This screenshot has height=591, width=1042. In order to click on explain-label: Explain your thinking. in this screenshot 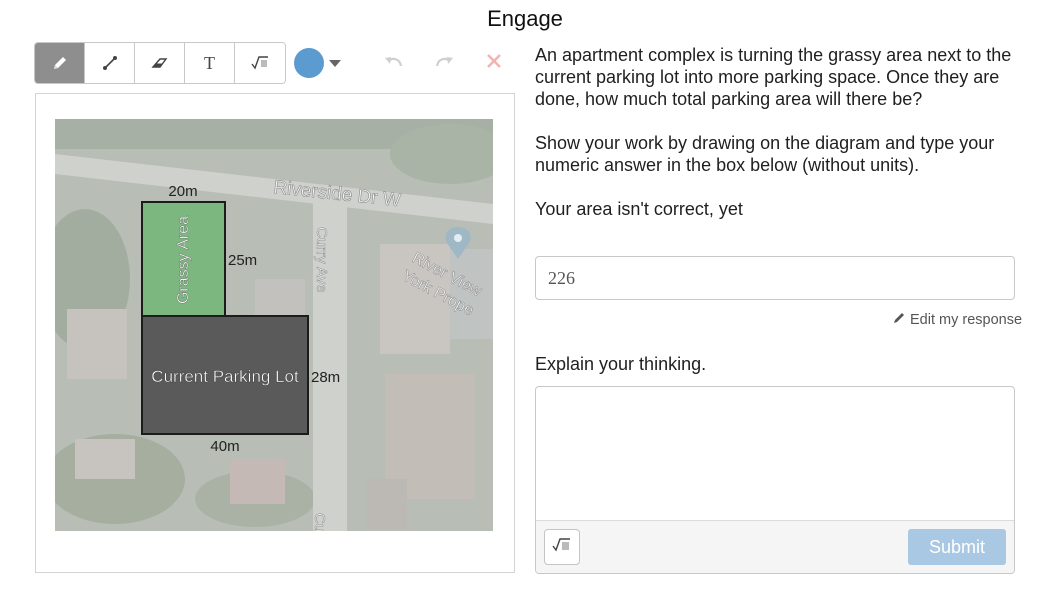, I will do `click(621, 364)`.